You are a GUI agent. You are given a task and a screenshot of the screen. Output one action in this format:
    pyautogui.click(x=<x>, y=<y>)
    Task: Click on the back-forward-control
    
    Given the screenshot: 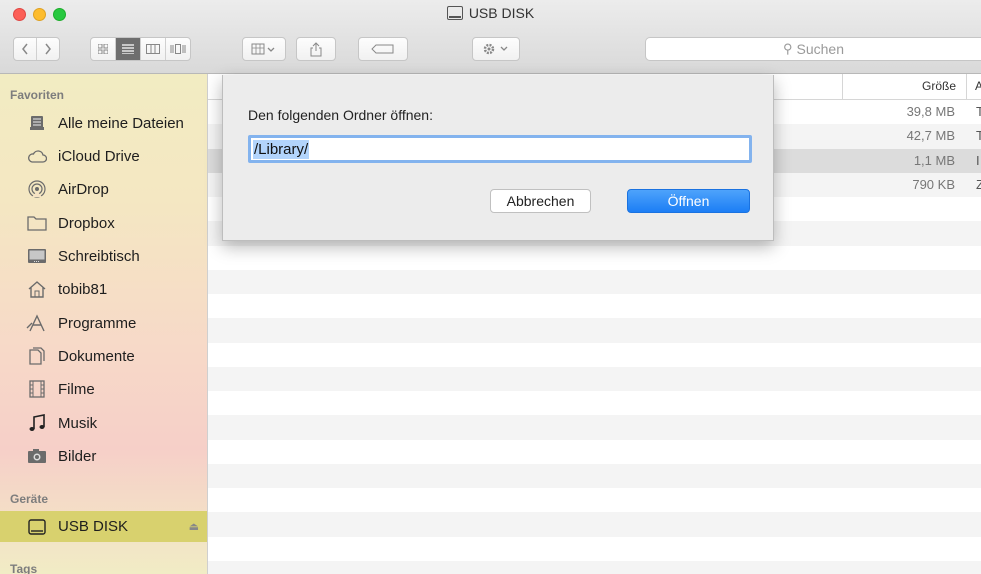 What is the action you would take?
    pyautogui.click(x=36, y=49)
    